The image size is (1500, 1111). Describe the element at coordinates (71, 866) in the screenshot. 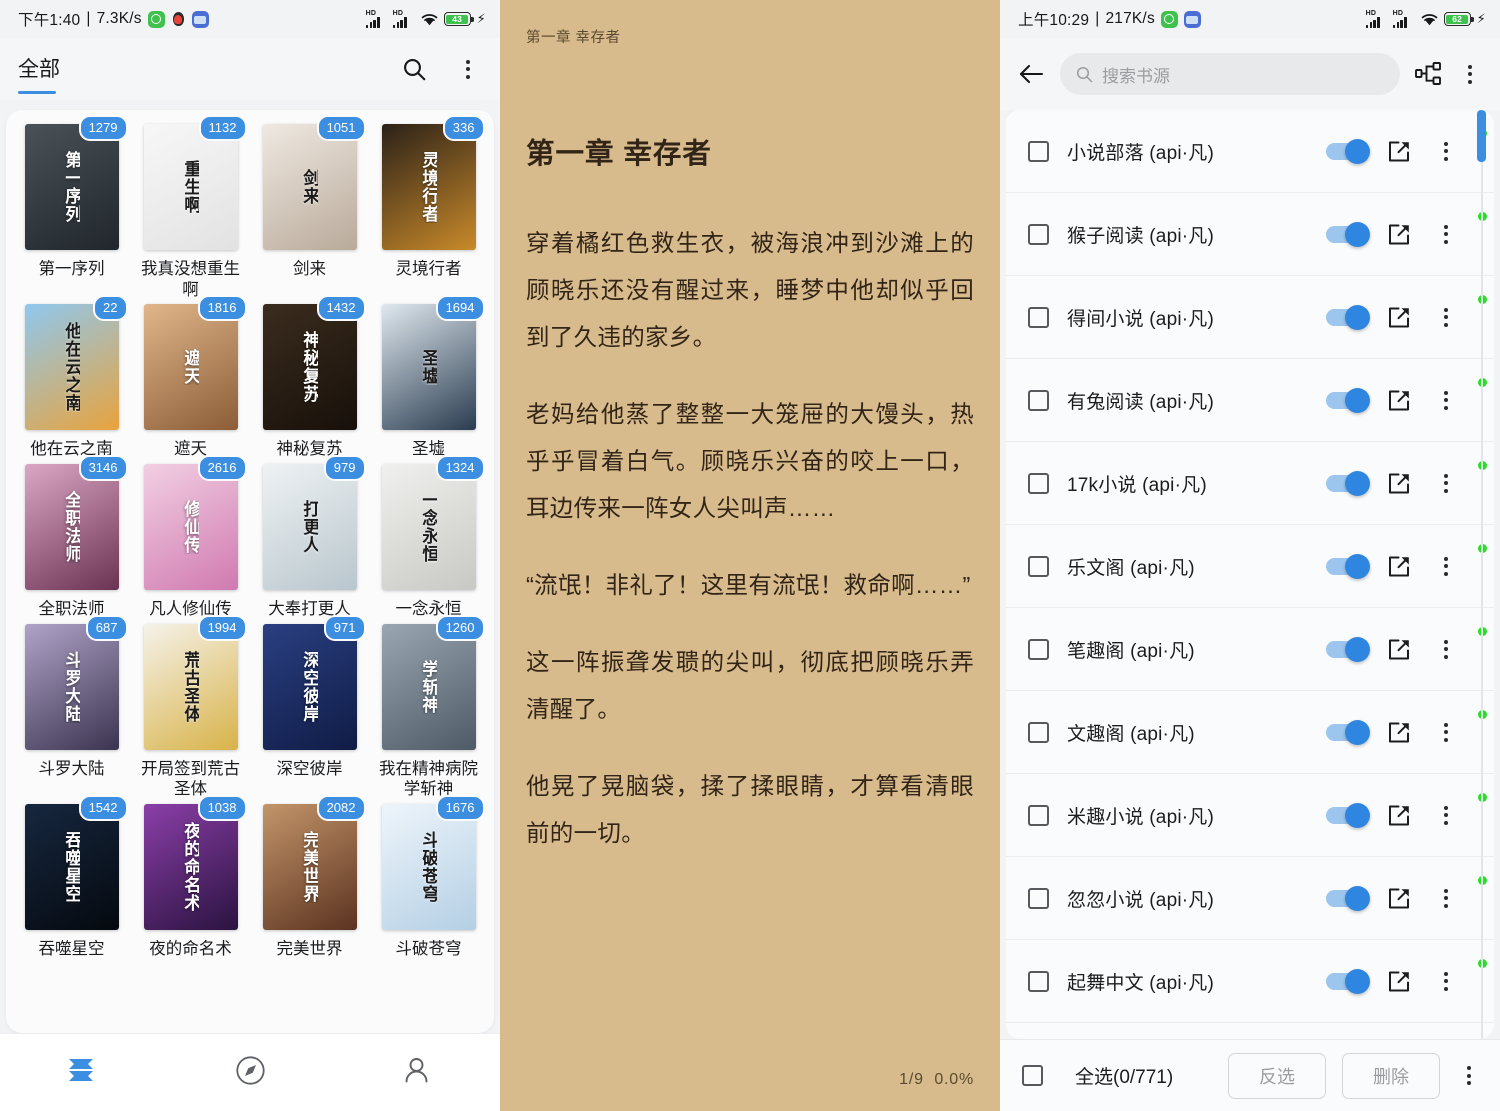

I see `book-cover: 吞噬星空` at that location.